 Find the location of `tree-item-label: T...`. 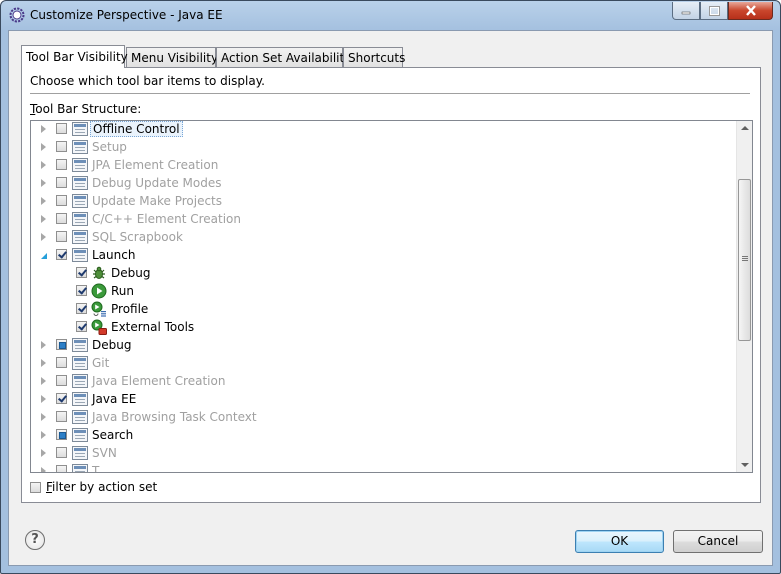

tree-item-label: T... is located at coordinates (101, 468).